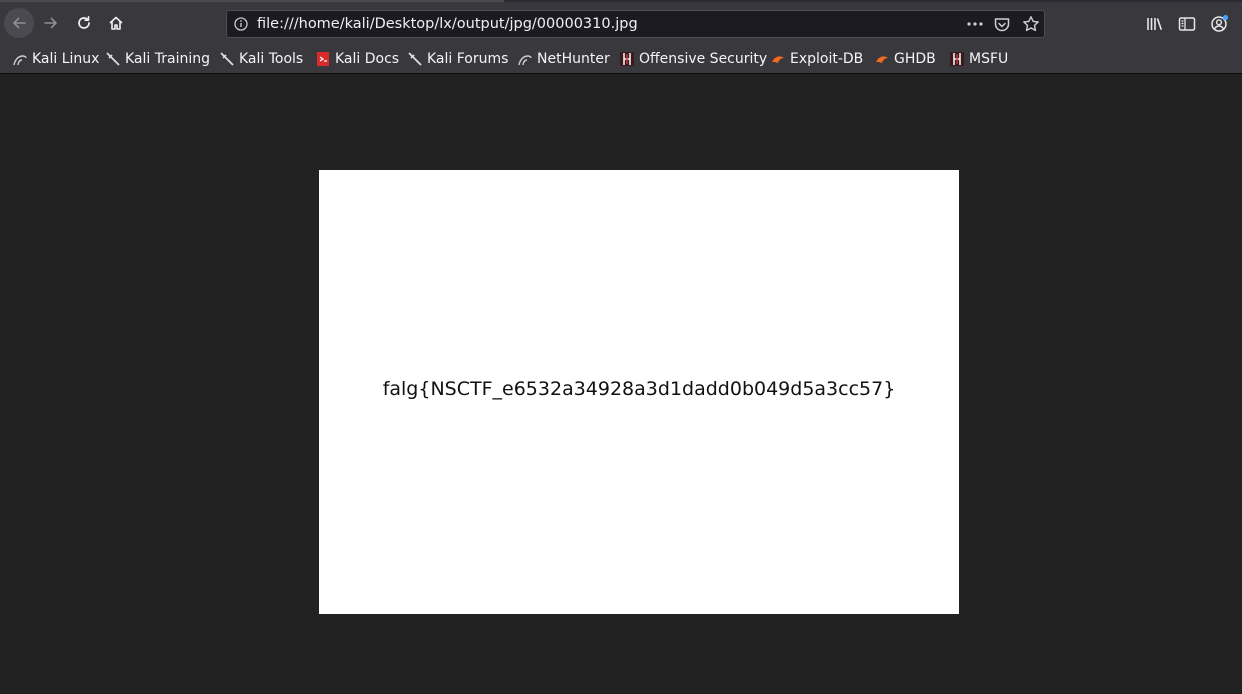  What do you see at coordinates (621, 1) in the screenshot?
I see `tab-strip` at bounding box center [621, 1].